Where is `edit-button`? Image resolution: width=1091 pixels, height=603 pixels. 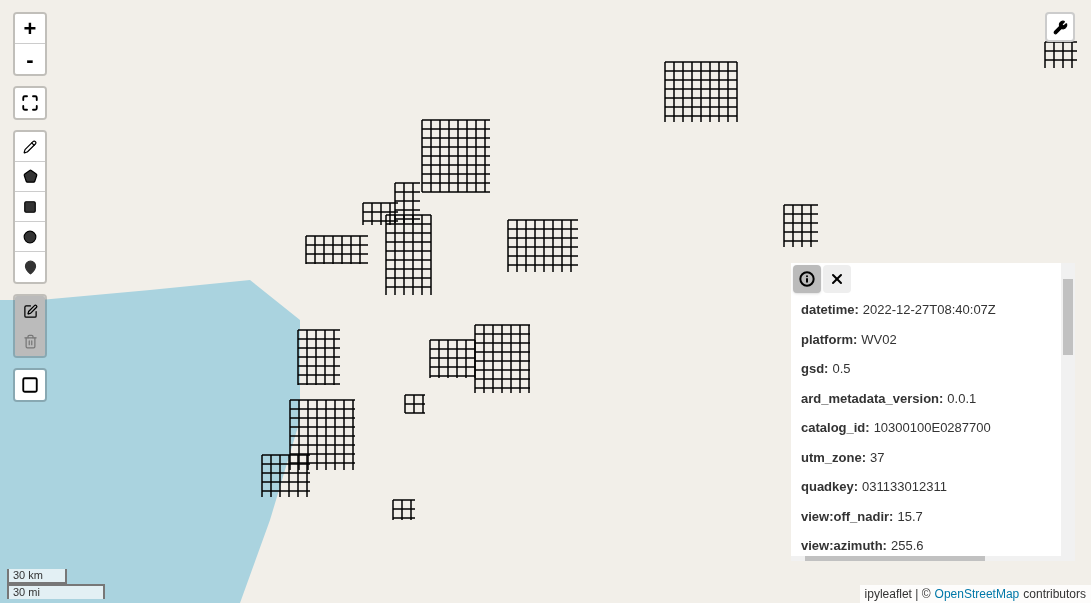 edit-button is located at coordinates (30, 311).